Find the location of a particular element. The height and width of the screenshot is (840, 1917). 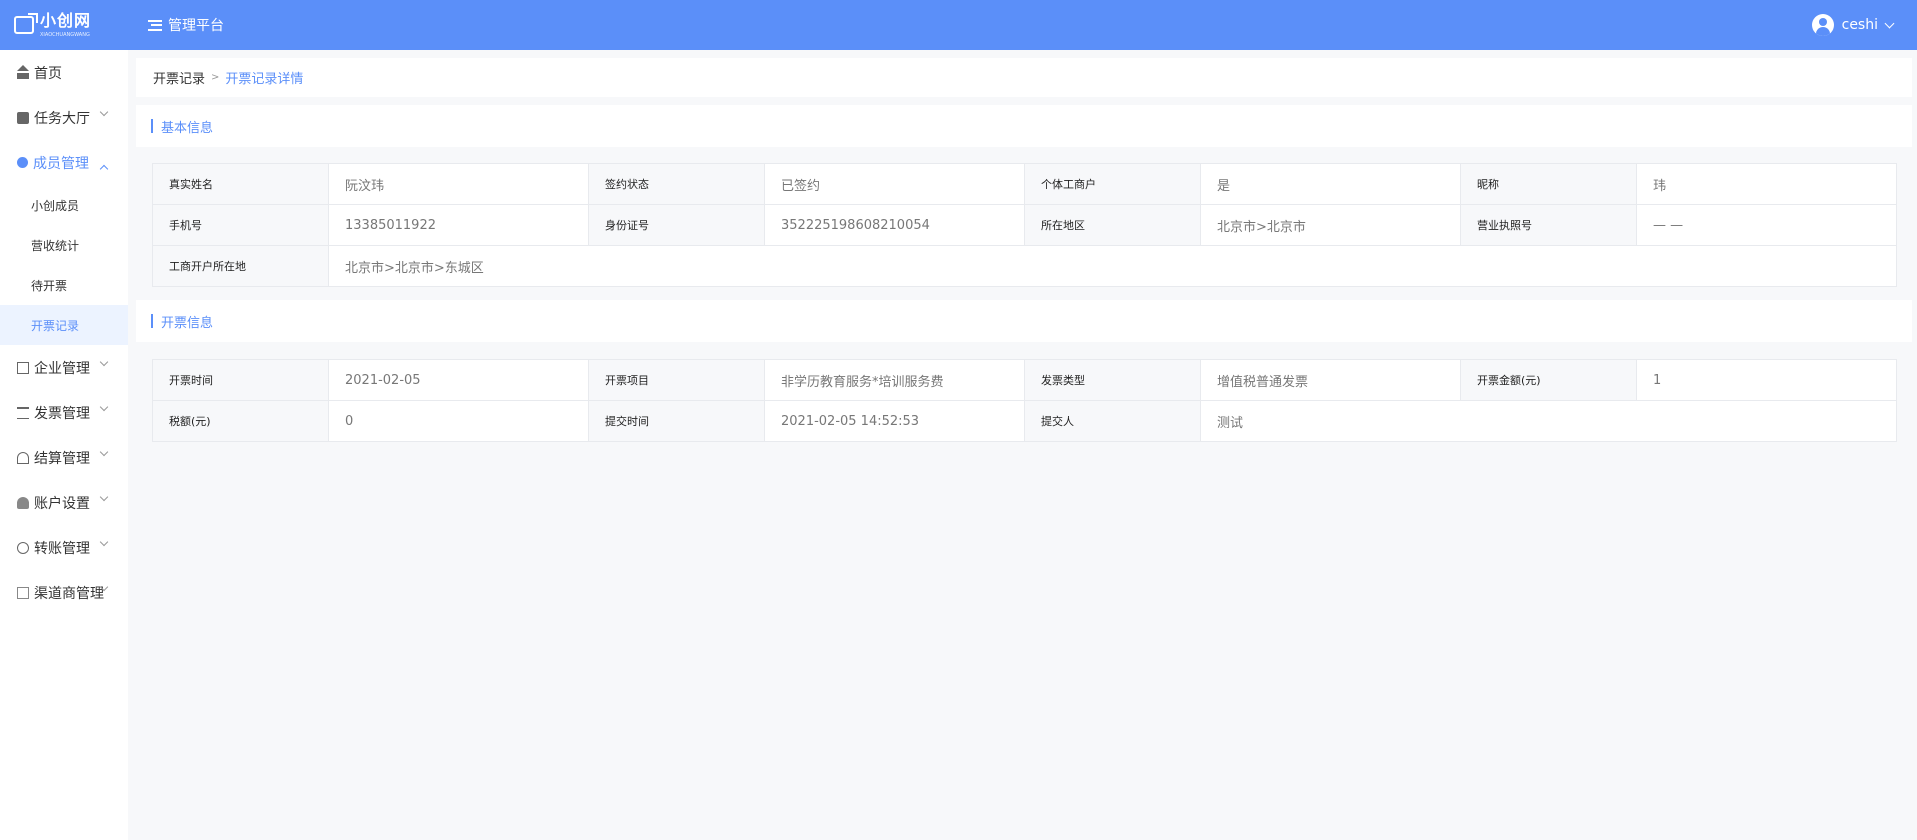

logo-text-group: 小创网 XIAOCHUANGWANG is located at coordinates (66, 24).